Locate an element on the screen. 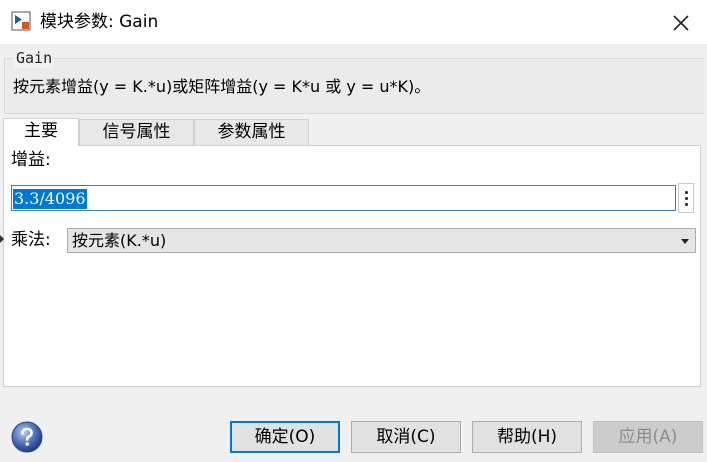 Image resolution: width=707 pixels, height=462 pixels. close-icon is located at coordinates (681, 23).